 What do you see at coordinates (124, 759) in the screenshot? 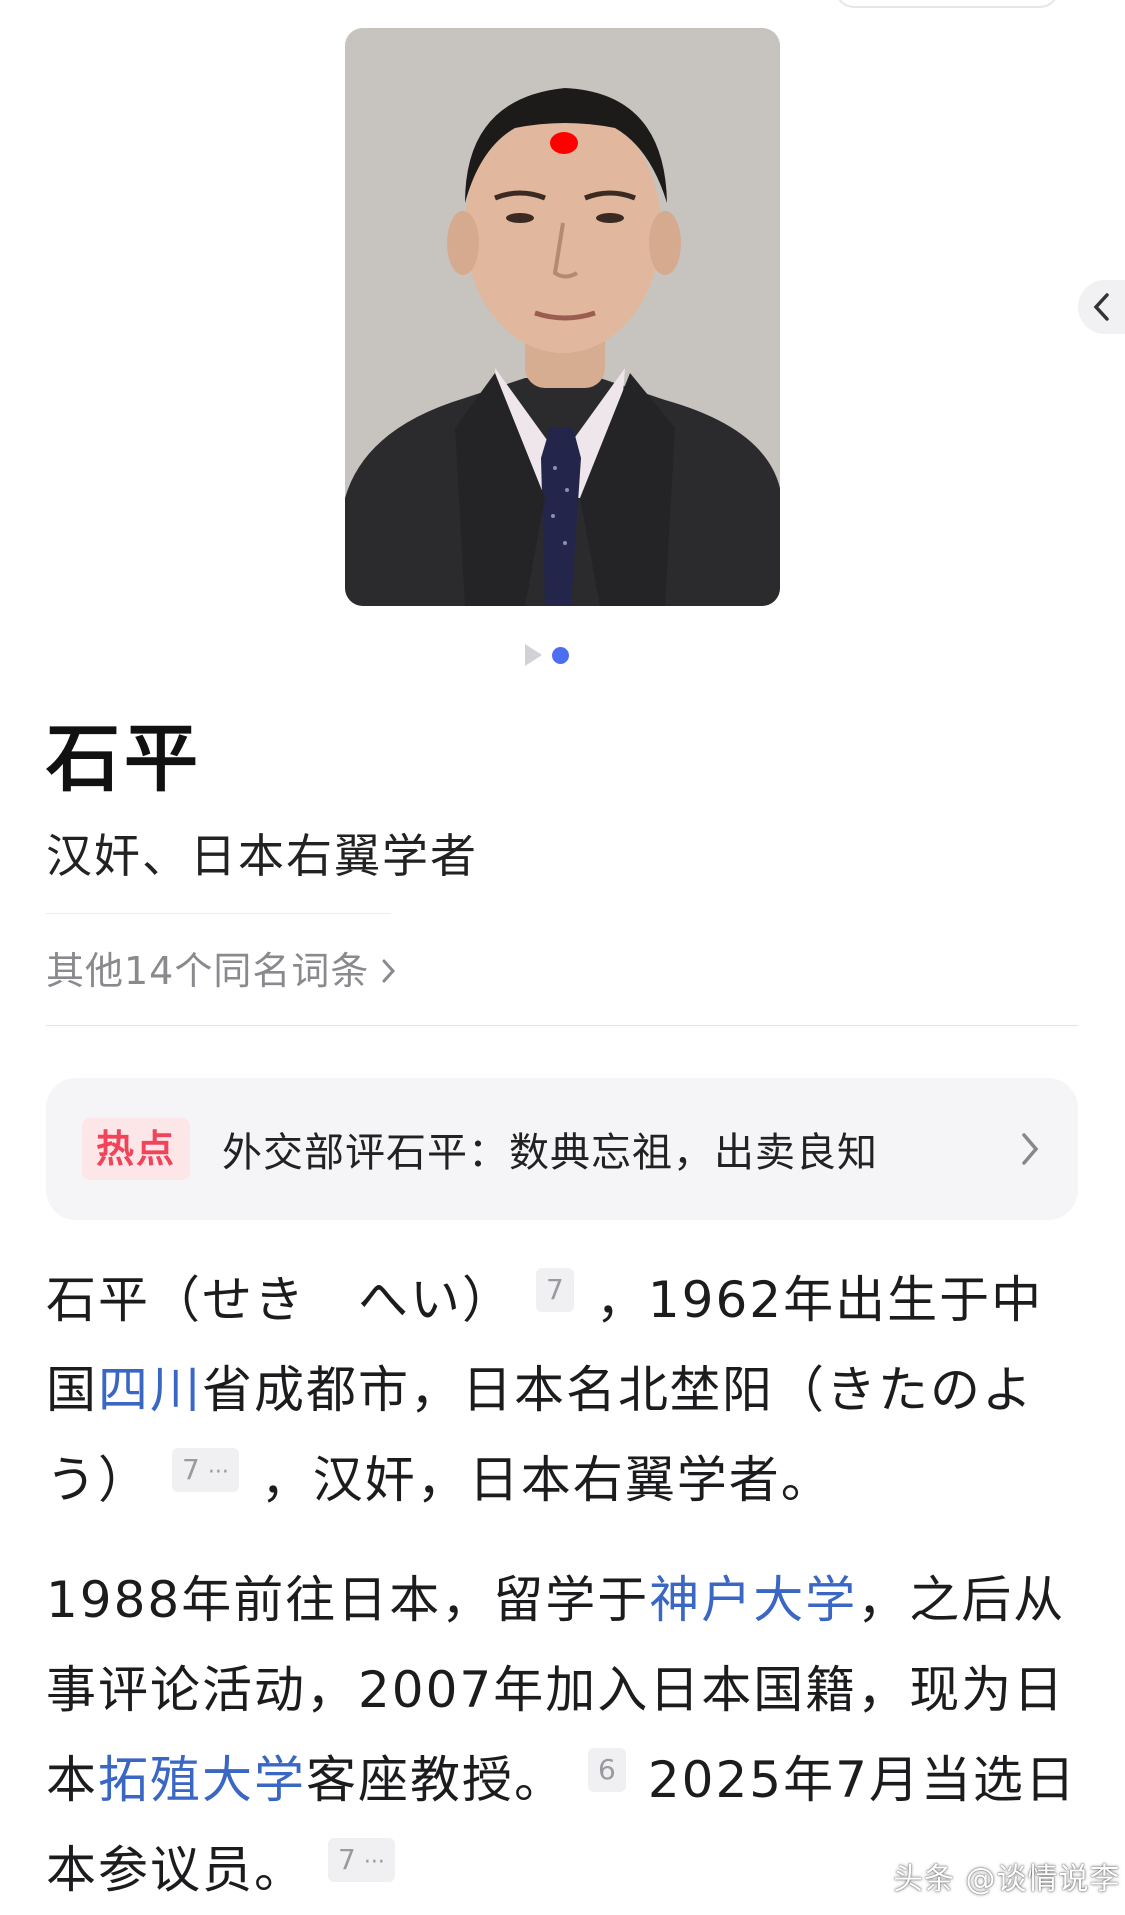
I see `entry-title: 石平` at bounding box center [124, 759].